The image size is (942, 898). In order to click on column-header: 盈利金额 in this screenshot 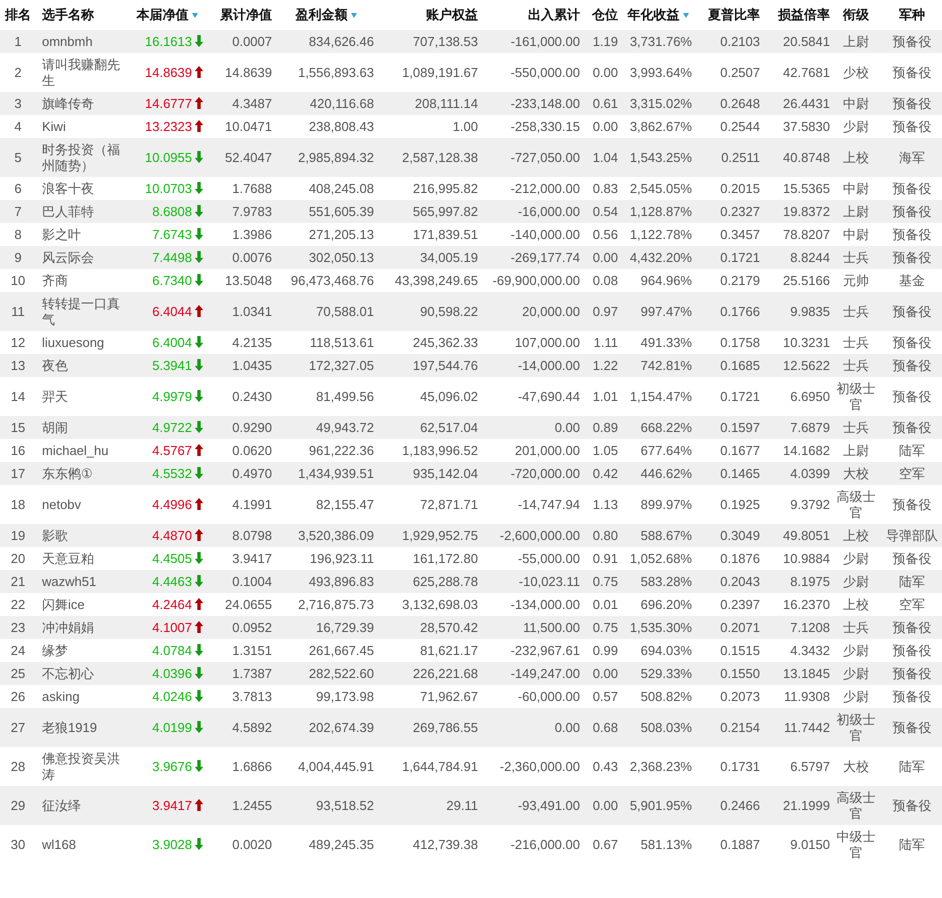, I will do `click(322, 14)`.